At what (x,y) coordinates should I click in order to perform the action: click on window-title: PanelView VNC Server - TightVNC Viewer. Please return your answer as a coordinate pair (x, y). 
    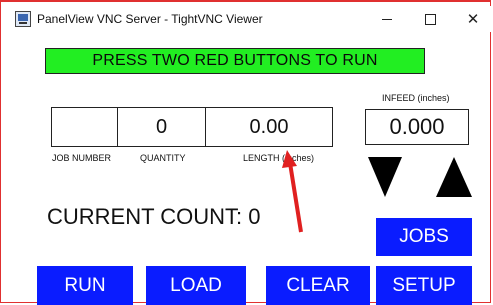
    Looking at the image, I should click on (150, 19).